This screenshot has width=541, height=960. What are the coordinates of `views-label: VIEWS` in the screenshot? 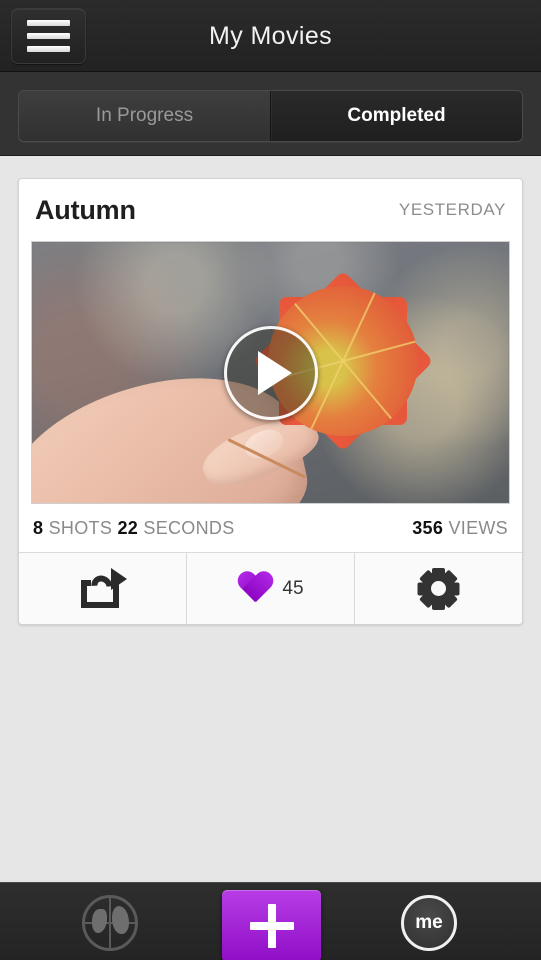 It's located at (478, 527).